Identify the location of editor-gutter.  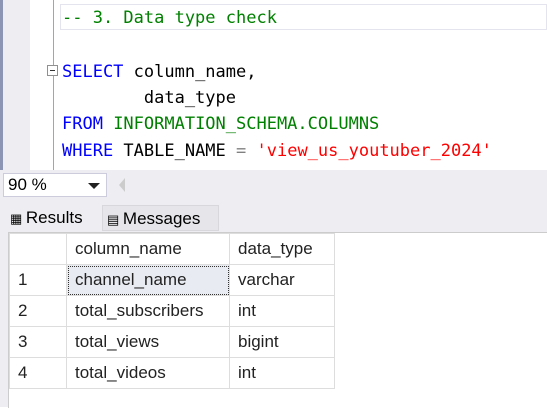
(16, 85).